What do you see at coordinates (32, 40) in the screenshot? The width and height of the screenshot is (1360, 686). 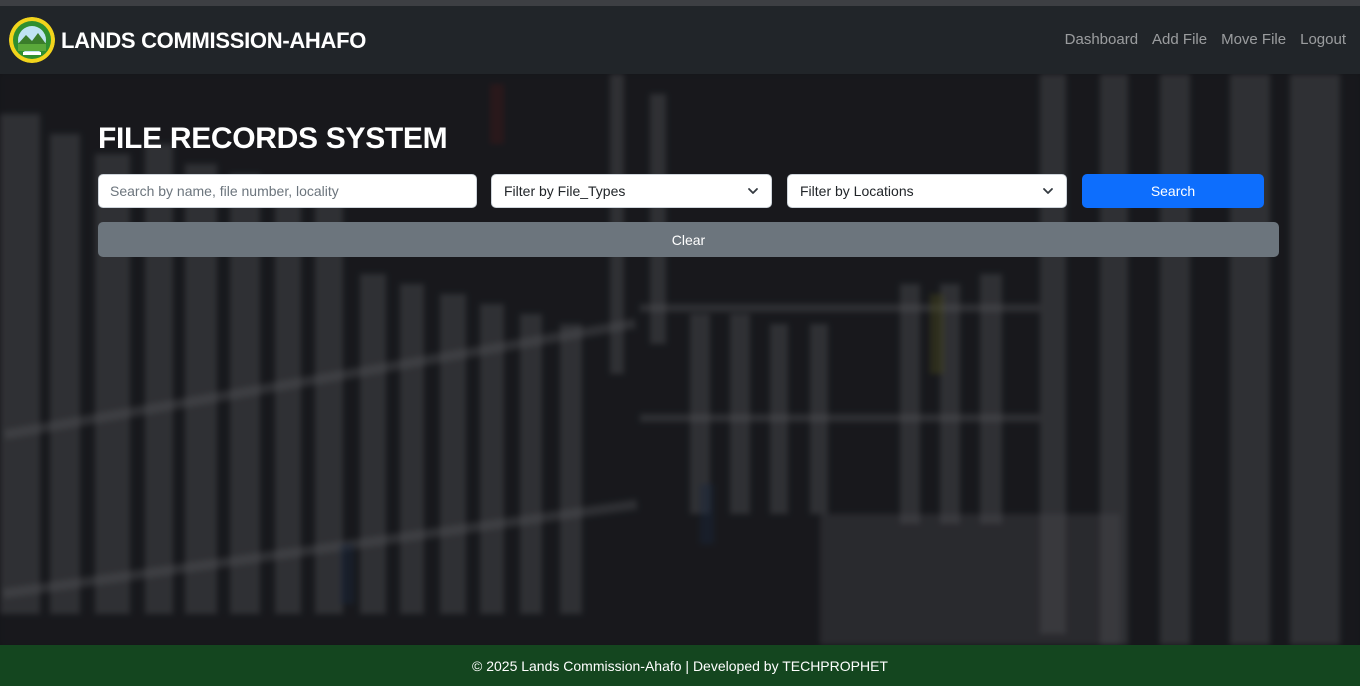 I see `lands-commission-logo` at bounding box center [32, 40].